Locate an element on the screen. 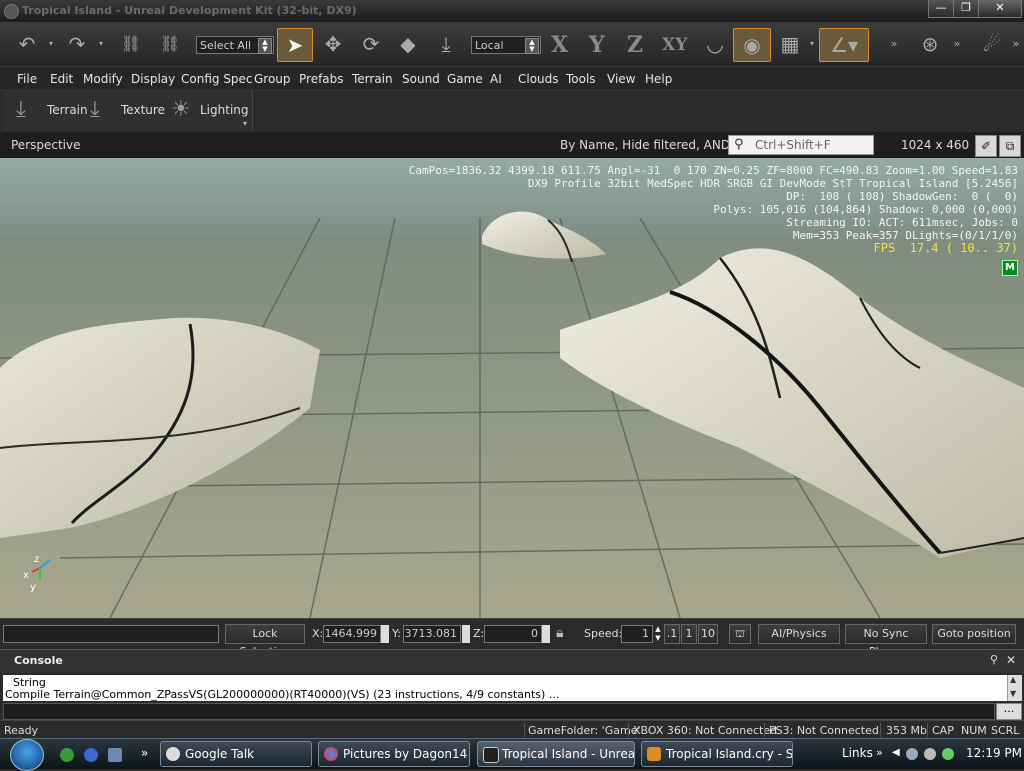 This screenshot has width=1024, height=771. camera-snap-icon: ◉ is located at coordinates (752, 45).